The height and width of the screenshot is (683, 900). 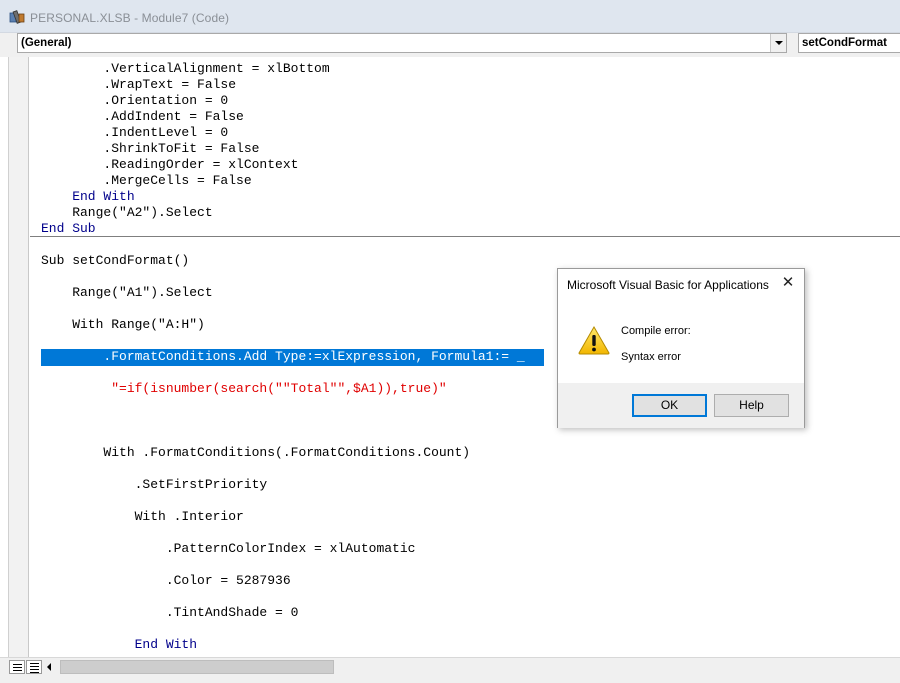 I want to click on vba-icon, so click(x=17, y=17).